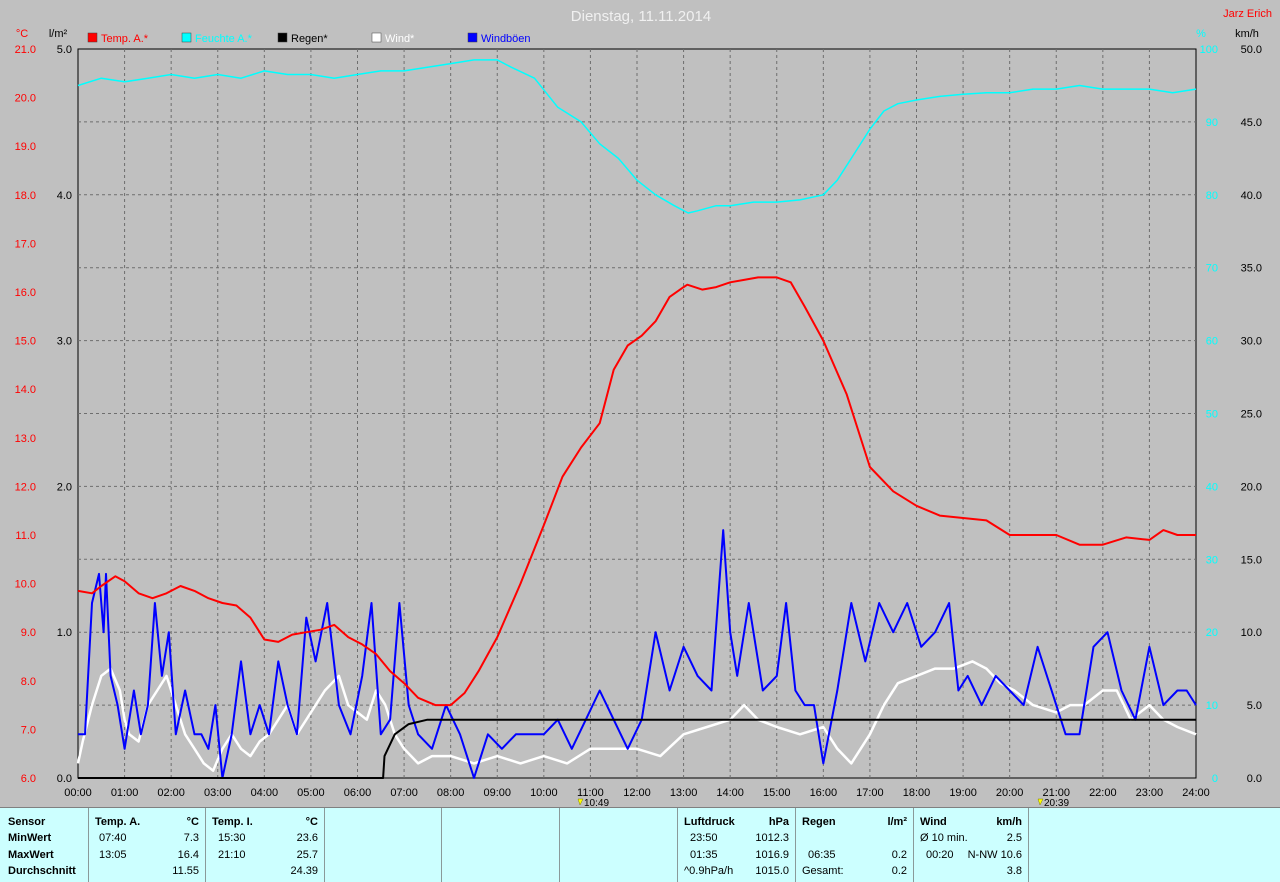 This screenshot has width=1280, height=882. I want to click on stats-col-temp-indoor: Temp. I. °C 15:30 23.6 21:10 25.7 24.39, so click(265, 845).